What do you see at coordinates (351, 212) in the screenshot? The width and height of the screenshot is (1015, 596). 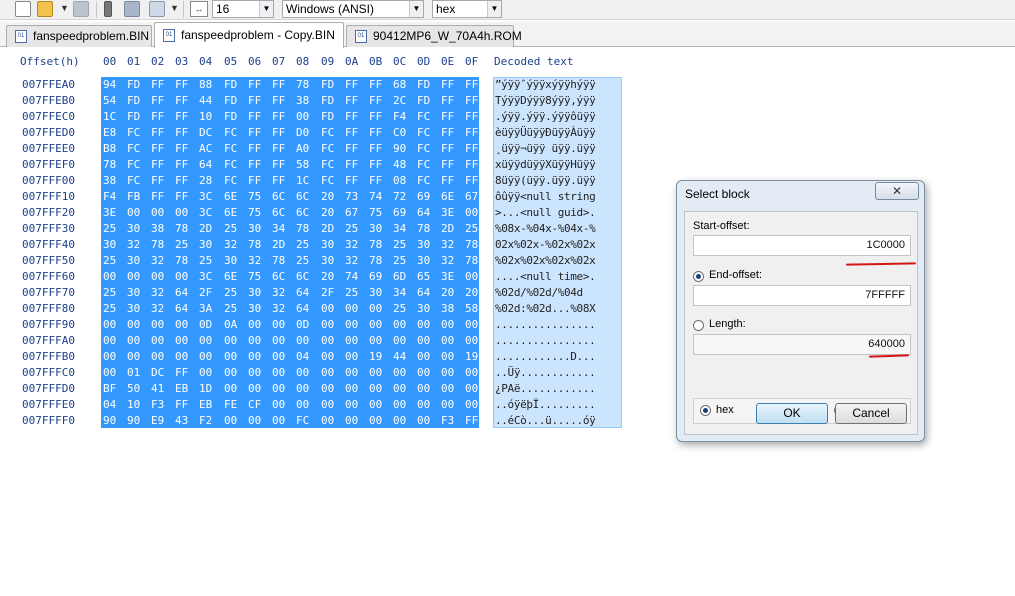 I see `hex-byte: 67` at bounding box center [351, 212].